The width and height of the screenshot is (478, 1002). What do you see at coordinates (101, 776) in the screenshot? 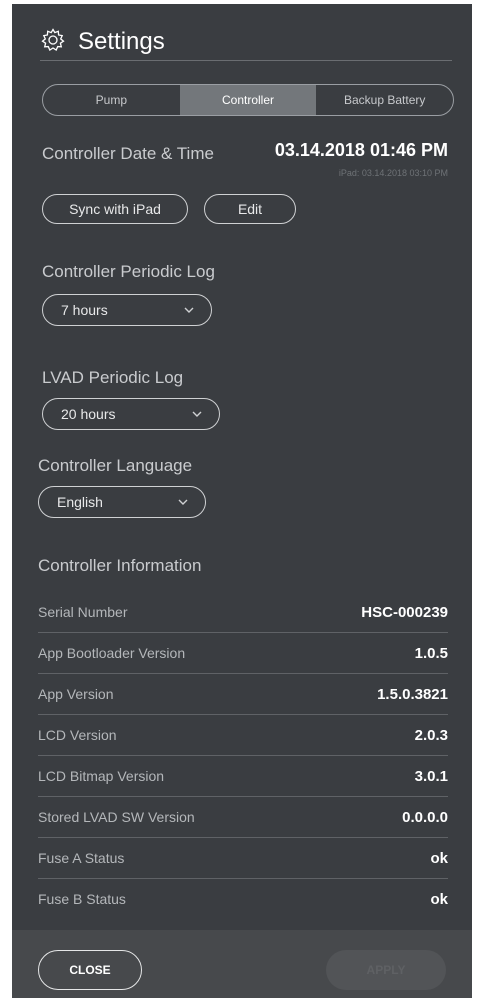
I see `info-key: LCD Bitmap Version` at bounding box center [101, 776].